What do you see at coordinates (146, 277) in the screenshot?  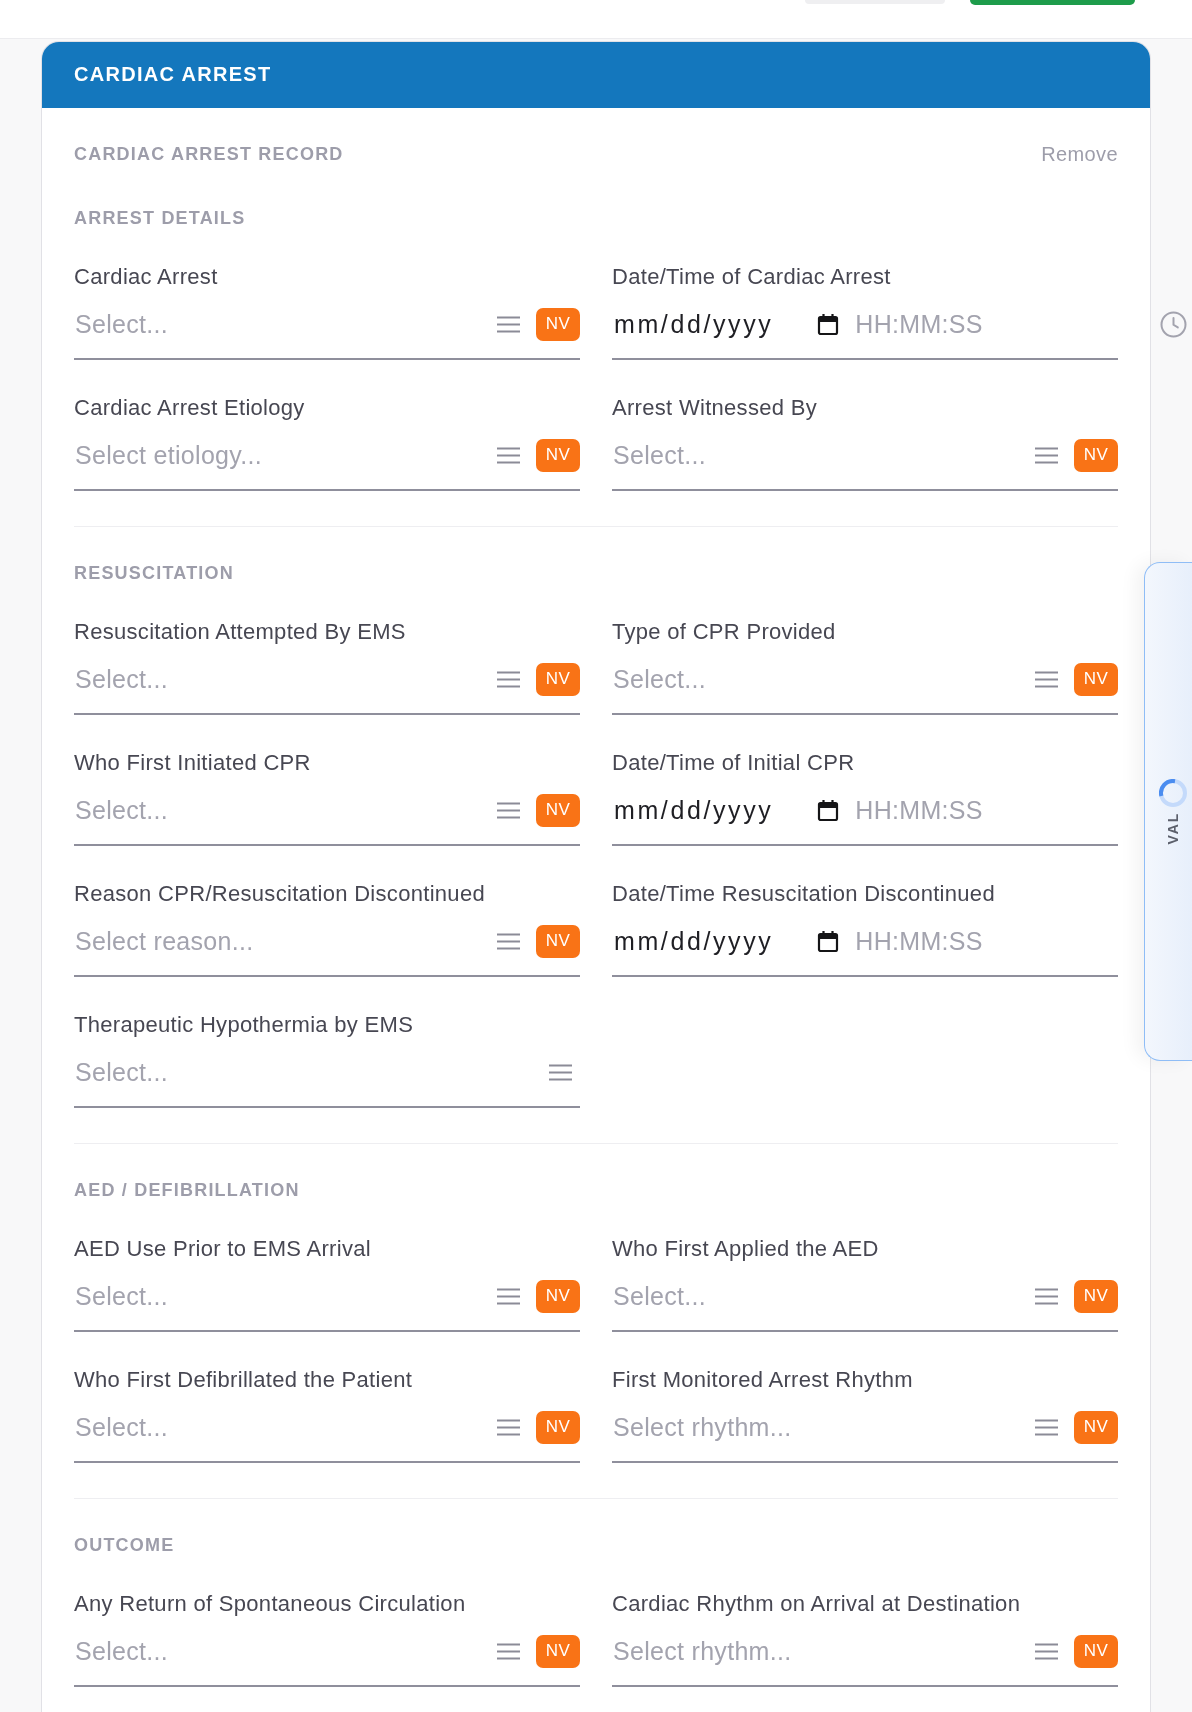 I see `field-label: Cardiac Arrest` at bounding box center [146, 277].